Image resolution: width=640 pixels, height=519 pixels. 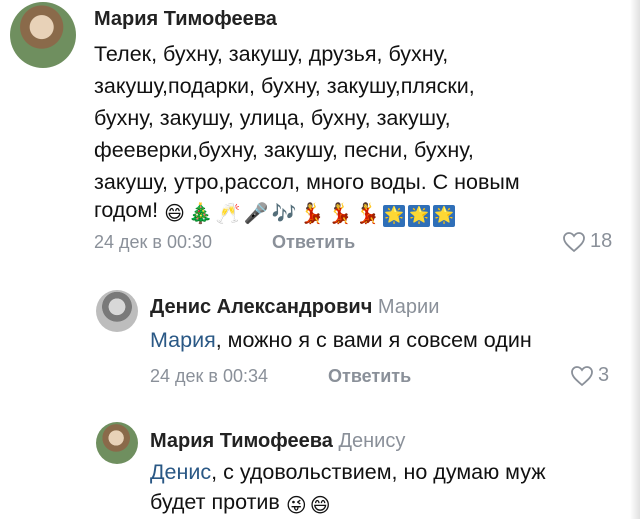 What do you see at coordinates (378, 472) in the screenshot?
I see `comment-text: , с удовольствием, но думаю муж` at bounding box center [378, 472].